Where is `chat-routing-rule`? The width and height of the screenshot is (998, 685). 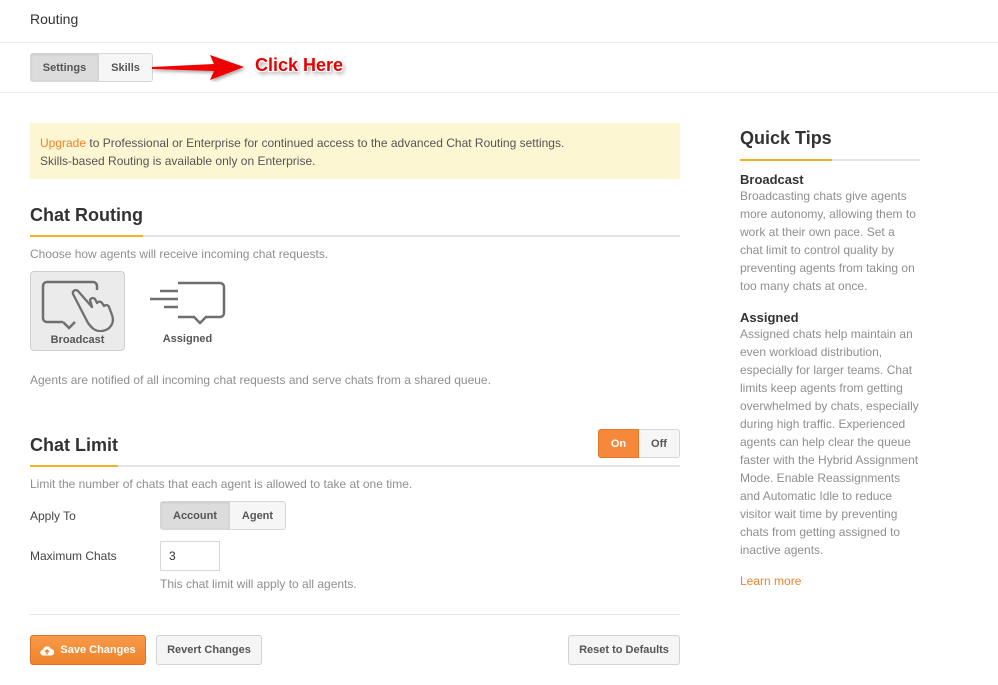 chat-routing-rule is located at coordinates (355, 236).